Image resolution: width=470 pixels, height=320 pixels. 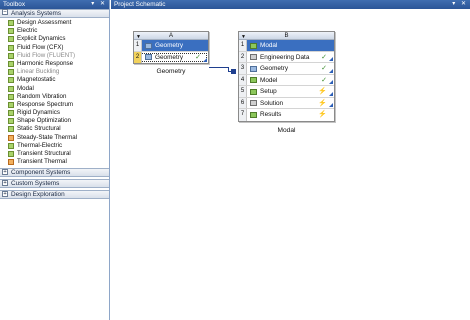 What do you see at coordinates (54, 138) in the screenshot?
I see `toolbox-item-steady-state-thermal: Steady-State Thermal` at bounding box center [54, 138].